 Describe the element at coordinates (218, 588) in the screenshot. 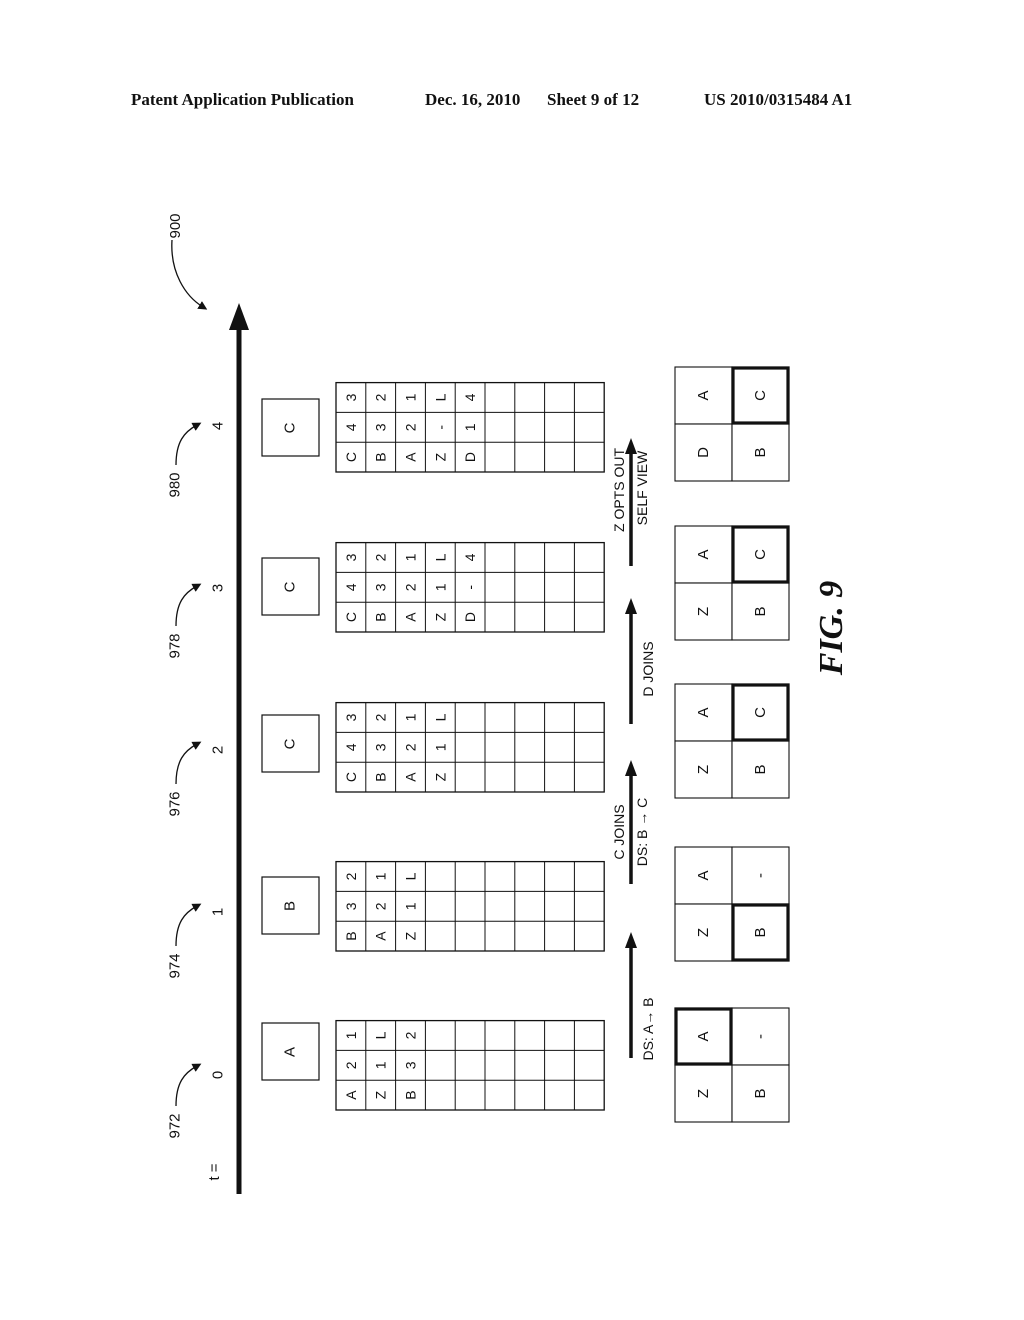

I see `time-label: 3` at that location.